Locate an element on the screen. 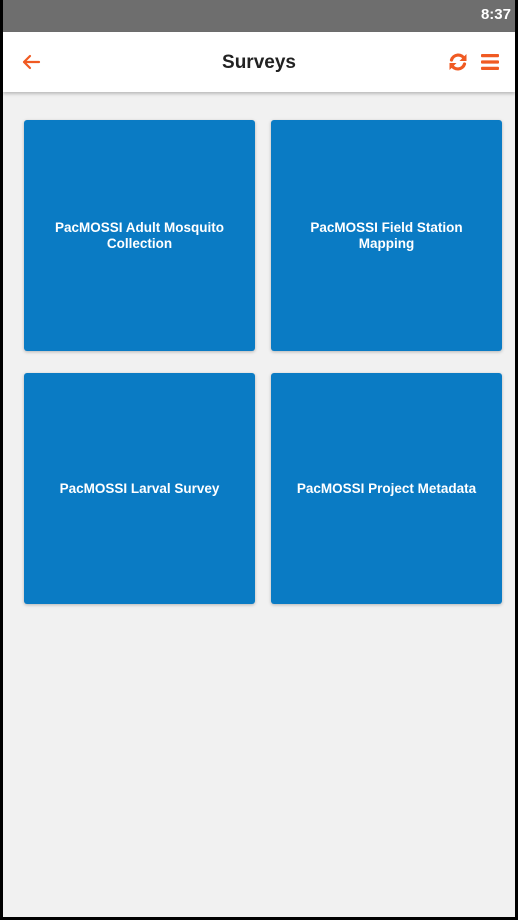 This screenshot has height=920, width=518. refresh-button is located at coordinates (458, 62).